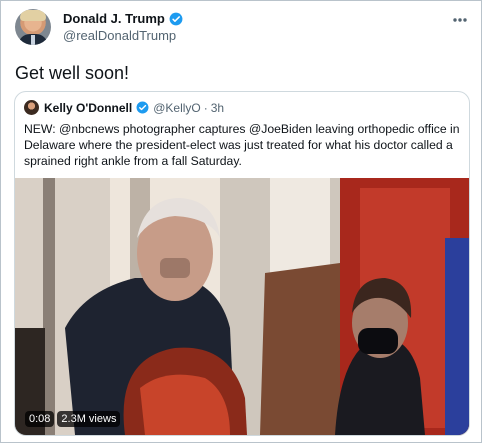 This screenshot has width=482, height=443. I want to click on more-options-icon, so click(460, 18).